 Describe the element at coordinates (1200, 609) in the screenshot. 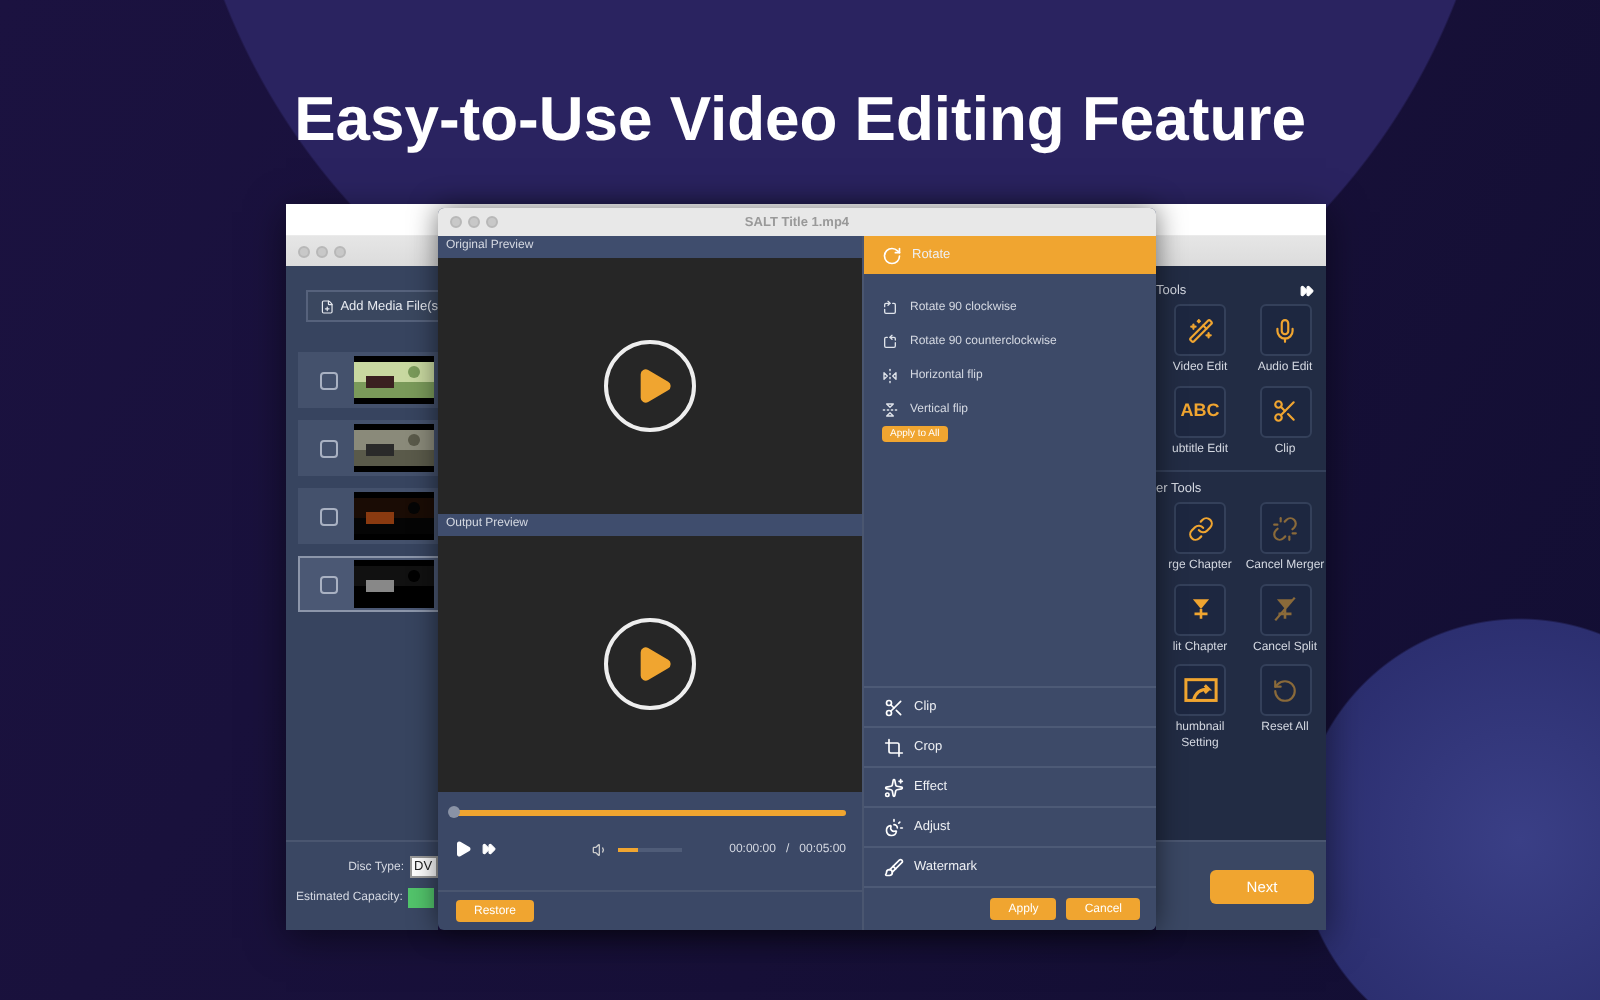

I see `split-marker-icon` at that location.